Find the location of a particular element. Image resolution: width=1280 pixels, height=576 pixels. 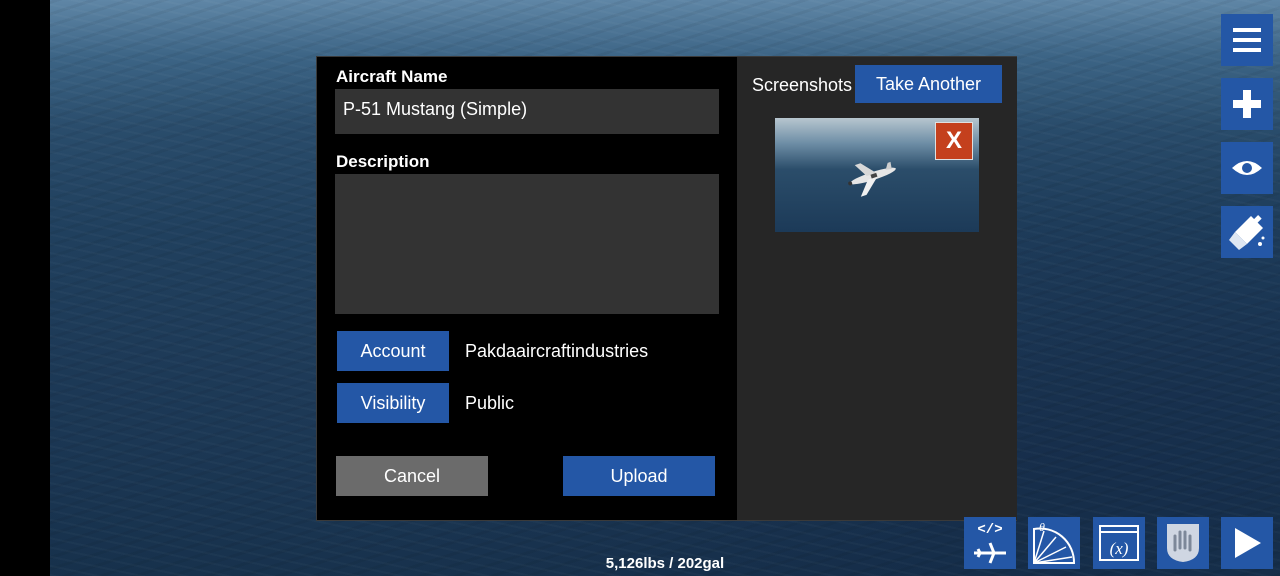

protractor-button: θ is located at coordinates (1054, 543).